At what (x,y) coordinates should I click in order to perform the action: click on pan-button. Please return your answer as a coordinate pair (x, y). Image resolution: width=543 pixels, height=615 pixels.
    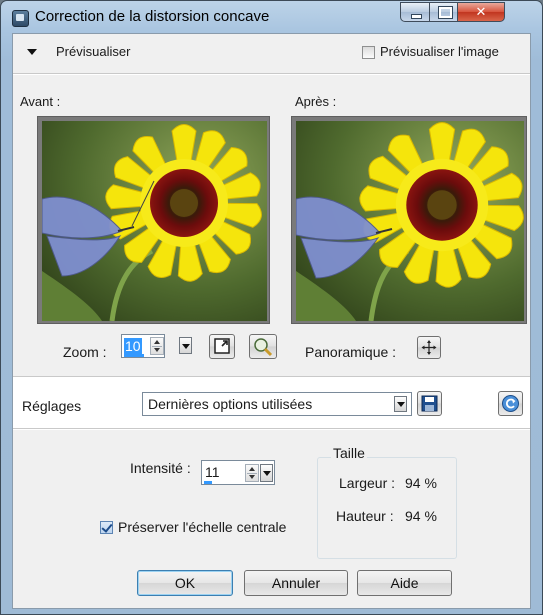
    Looking at the image, I should click on (429, 347).